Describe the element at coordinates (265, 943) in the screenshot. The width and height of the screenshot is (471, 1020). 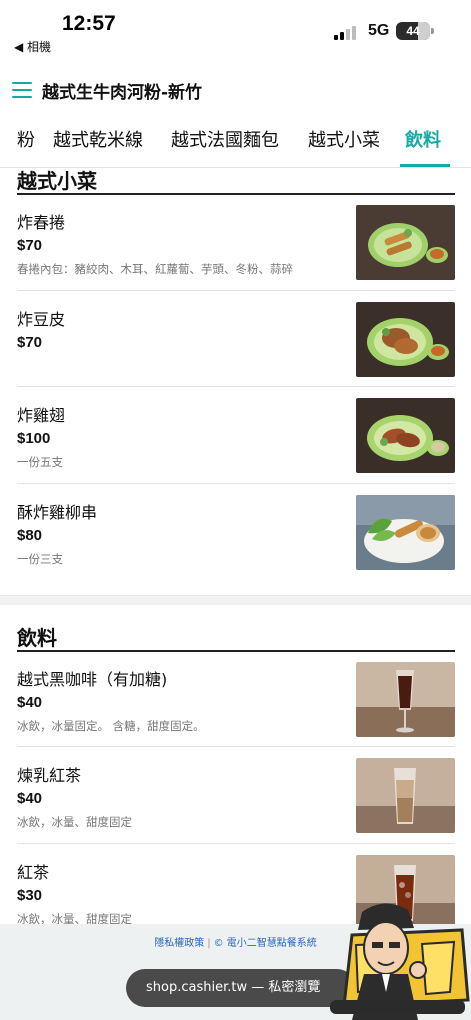
I see `powered-by-link: © 電小二智慧點餐系統` at that location.